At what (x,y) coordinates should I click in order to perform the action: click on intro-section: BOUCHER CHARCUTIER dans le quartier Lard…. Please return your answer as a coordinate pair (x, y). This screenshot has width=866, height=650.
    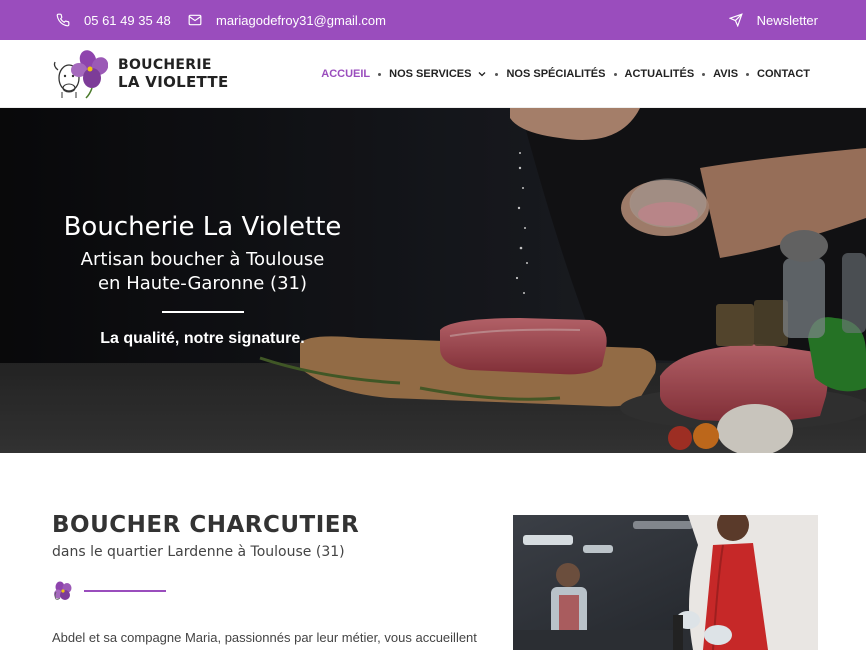
    Looking at the image, I should click on (267, 578).